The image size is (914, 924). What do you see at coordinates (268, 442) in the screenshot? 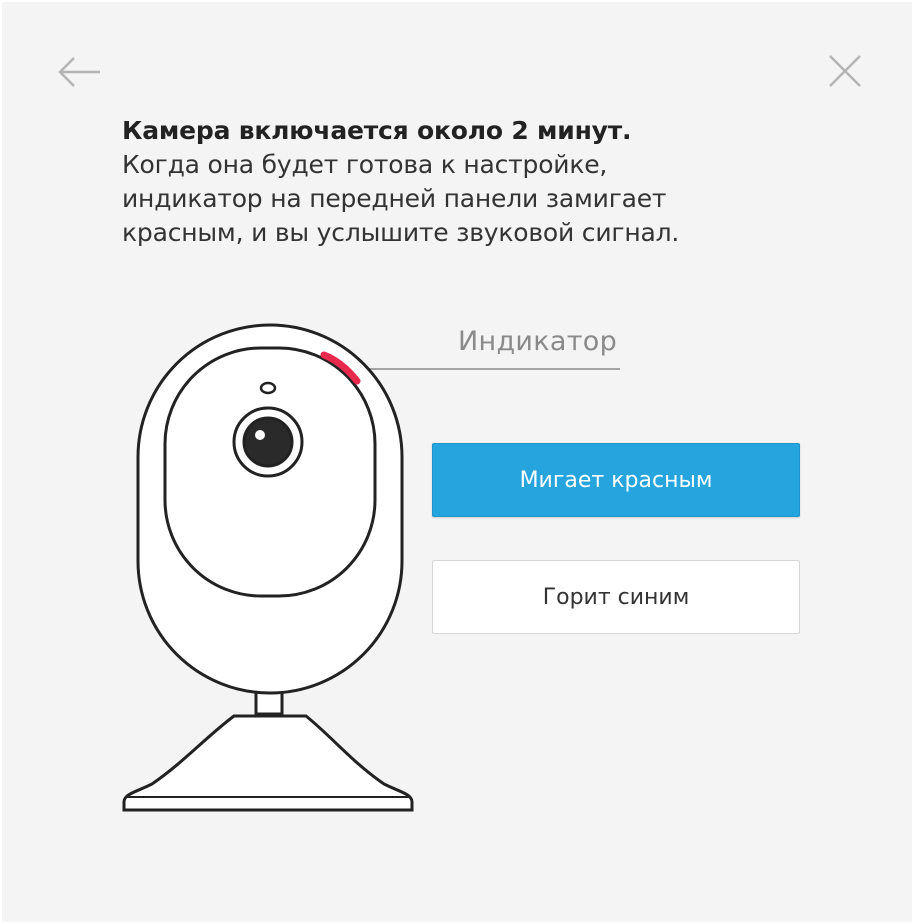
I see `camera-lens` at bounding box center [268, 442].